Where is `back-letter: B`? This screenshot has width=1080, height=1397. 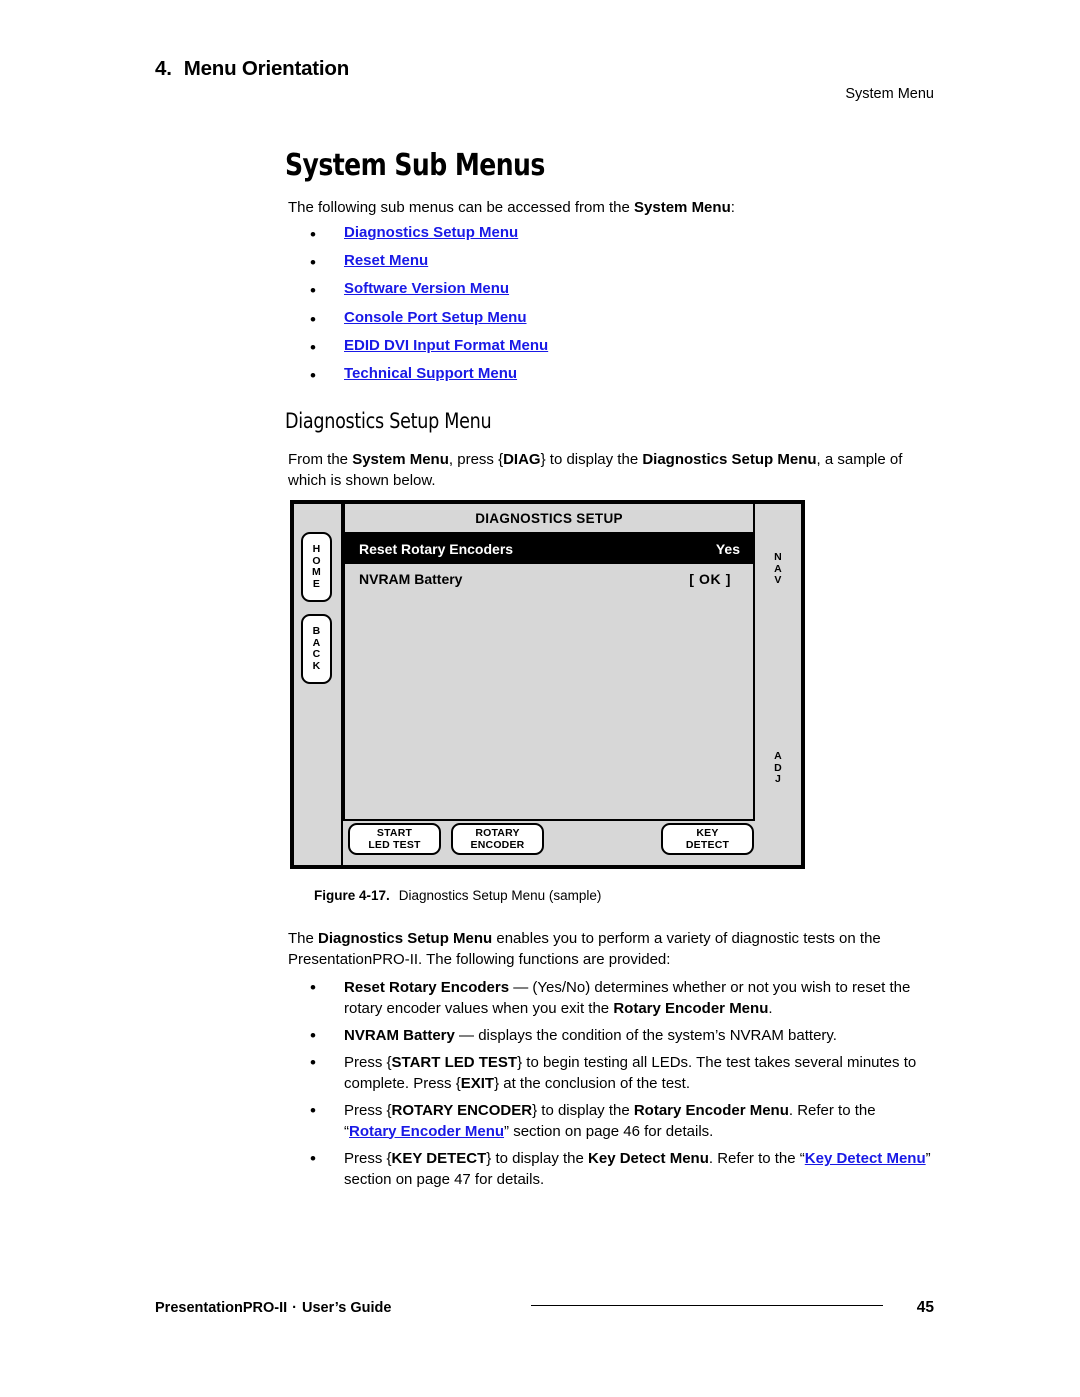 back-letter: B is located at coordinates (316, 631).